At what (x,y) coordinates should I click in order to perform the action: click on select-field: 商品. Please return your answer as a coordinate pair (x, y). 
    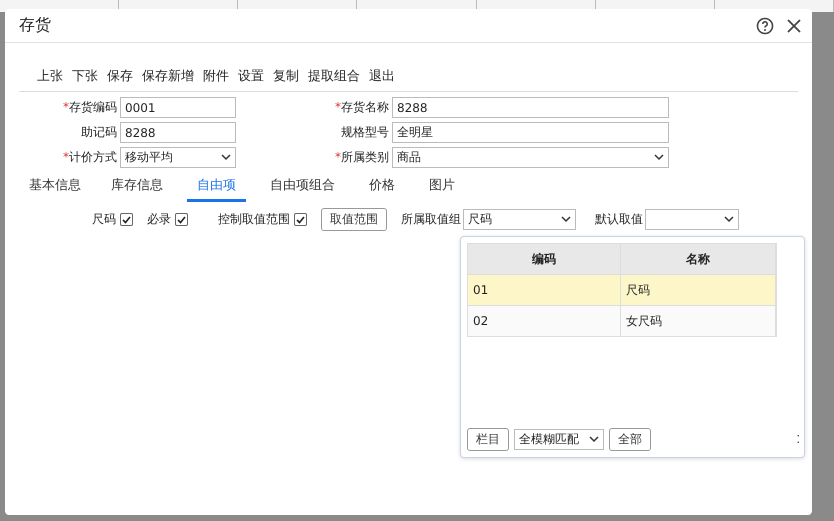
    Looking at the image, I should click on (530, 157).